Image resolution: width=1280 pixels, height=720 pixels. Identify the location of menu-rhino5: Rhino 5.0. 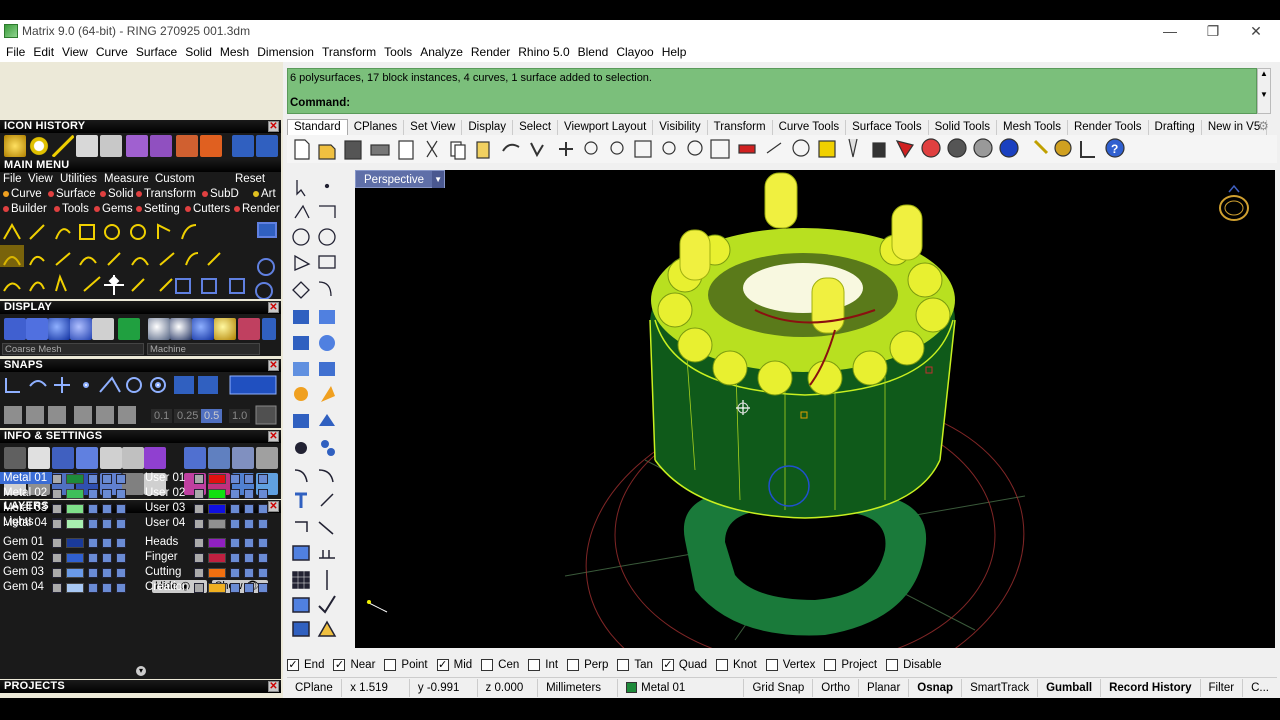
(543, 52).